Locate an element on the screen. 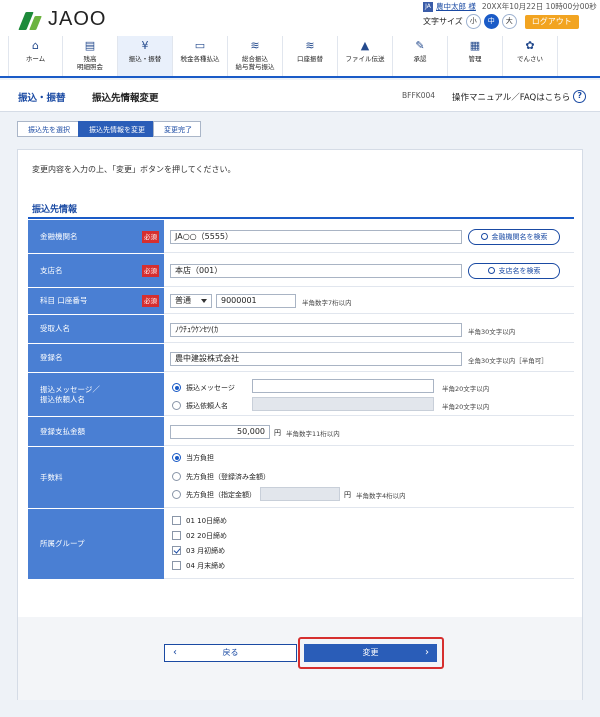  label-line: 振込依頼人名 is located at coordinates (62, 399).